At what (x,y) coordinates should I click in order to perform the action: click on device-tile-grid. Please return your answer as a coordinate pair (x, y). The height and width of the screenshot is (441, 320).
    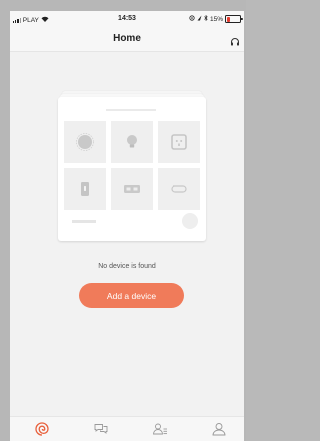
    Looking at the image, I should click on (132, 165).